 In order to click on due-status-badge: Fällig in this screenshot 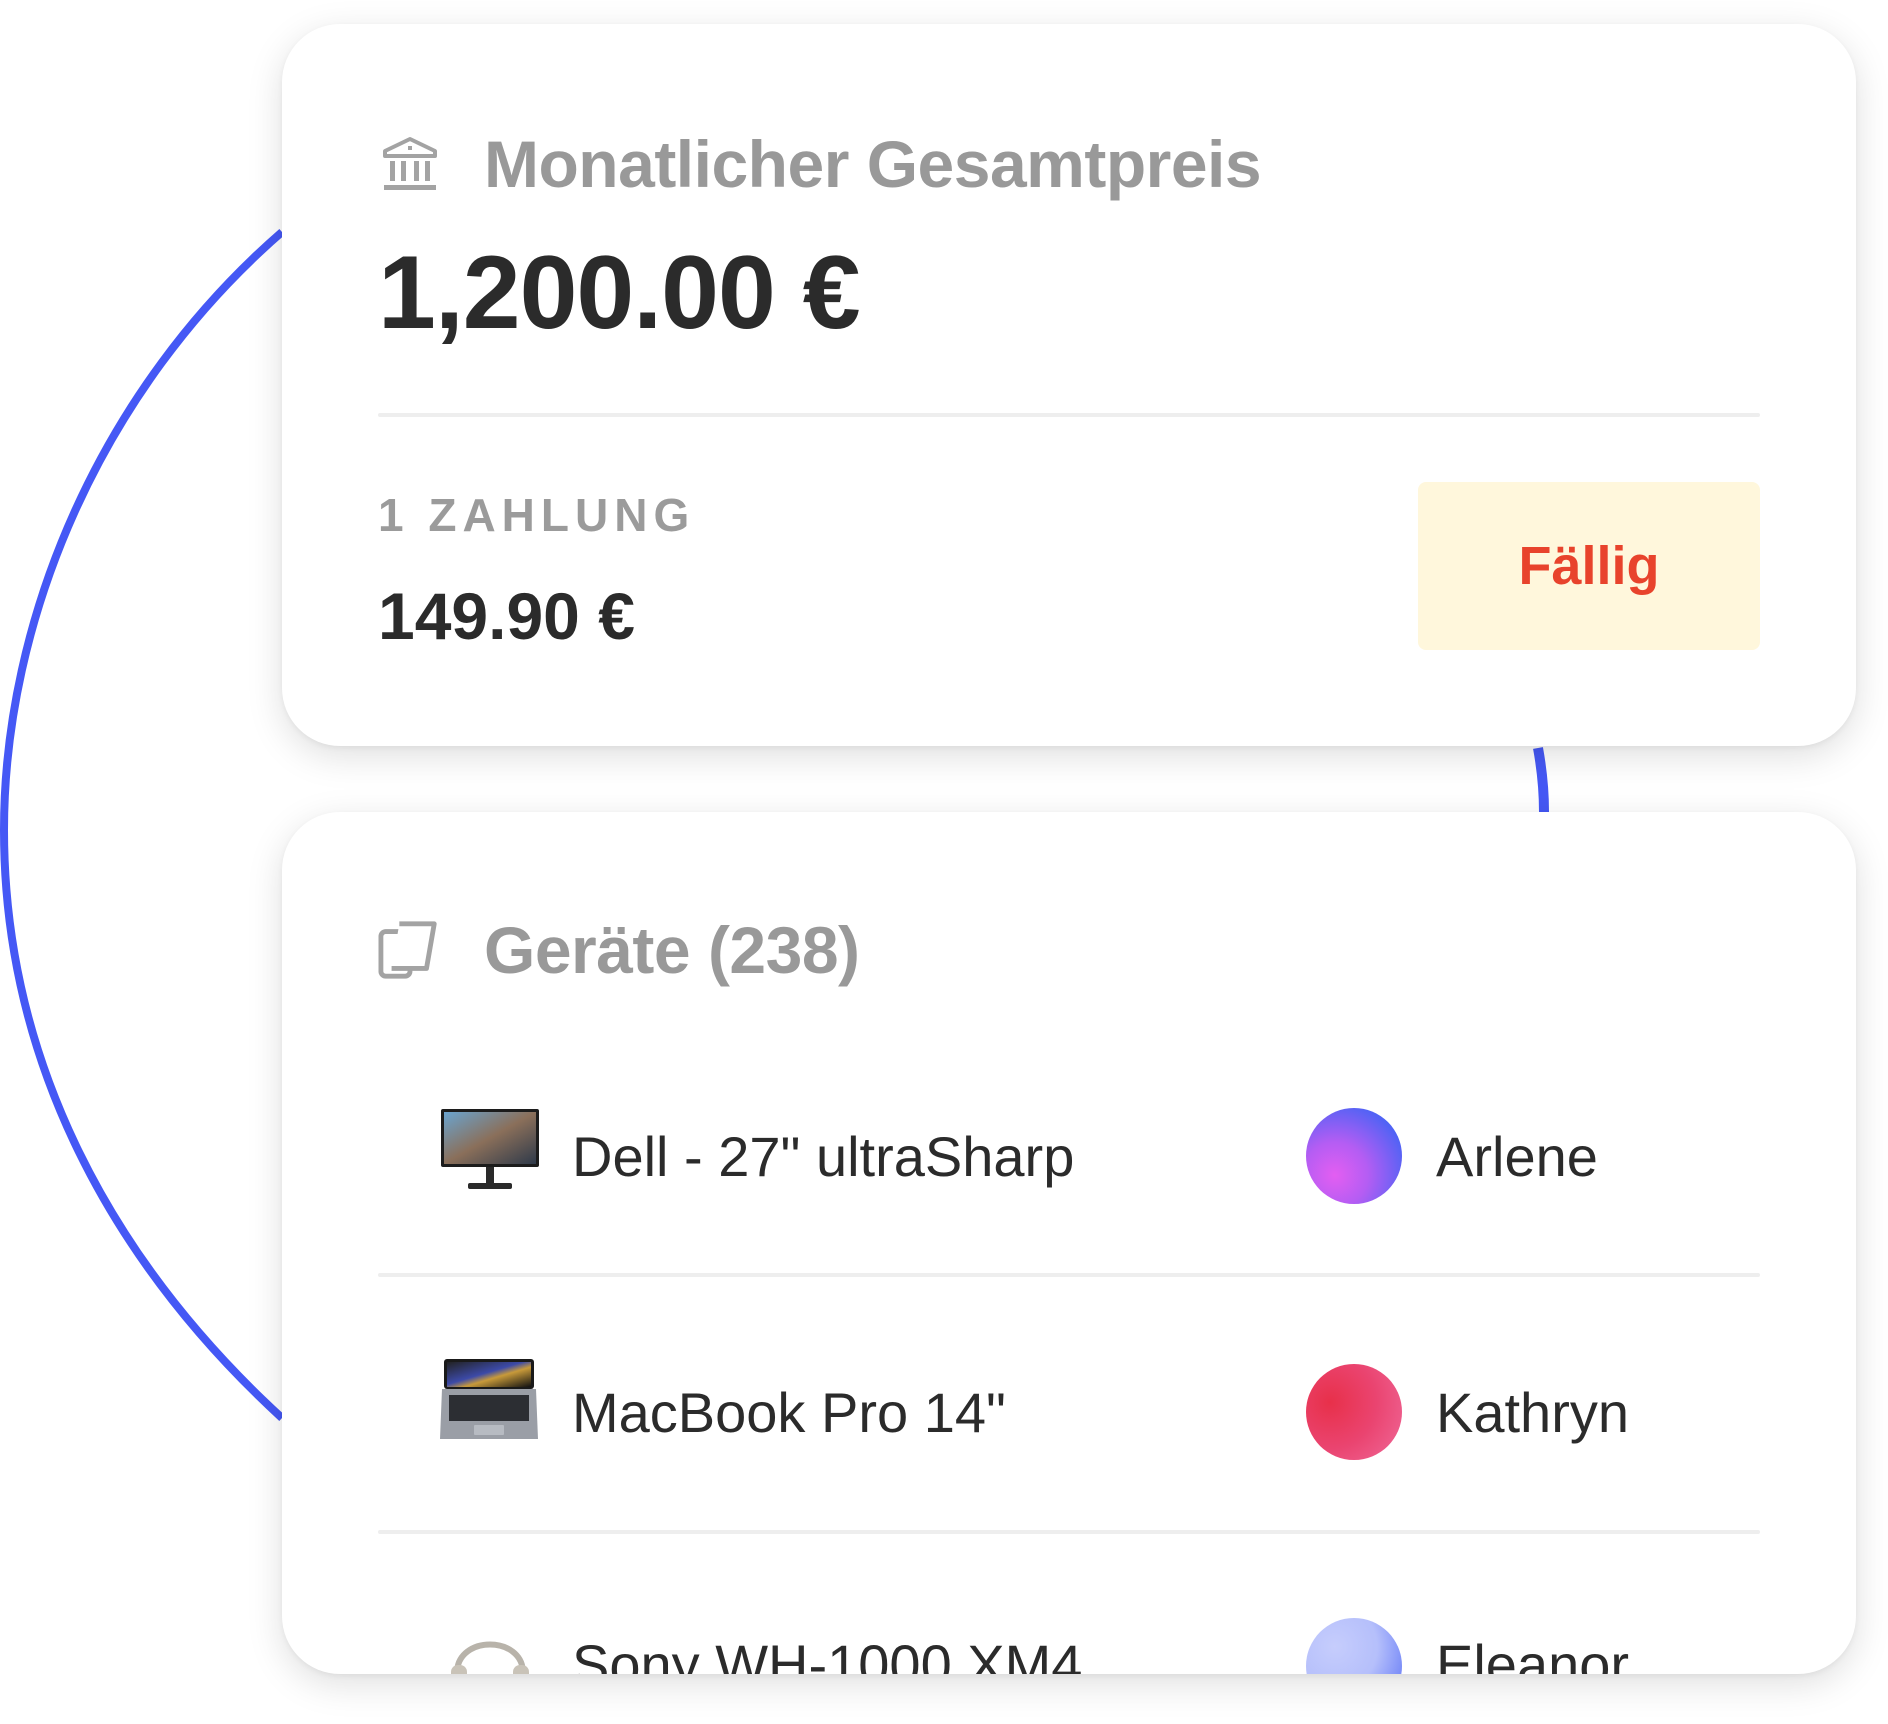, I will do `click(1589, 566)`.